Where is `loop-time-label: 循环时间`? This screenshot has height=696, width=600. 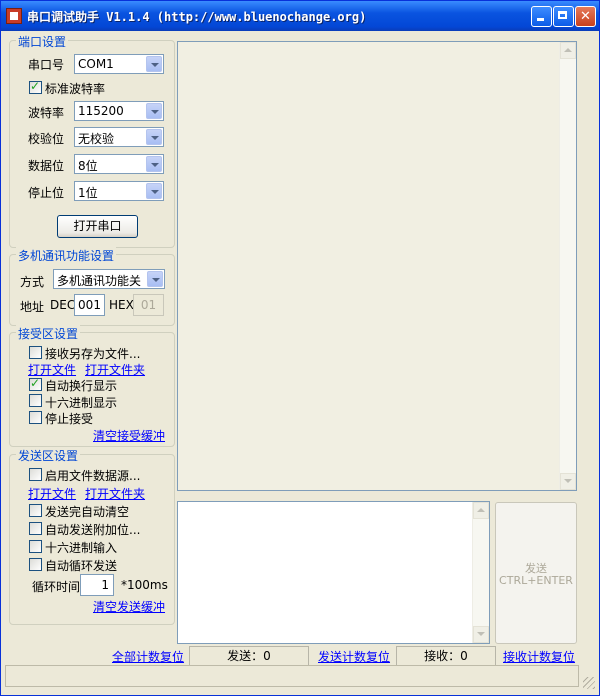 loop-time-label: 循环时间 is located at coordinates (56, 587).